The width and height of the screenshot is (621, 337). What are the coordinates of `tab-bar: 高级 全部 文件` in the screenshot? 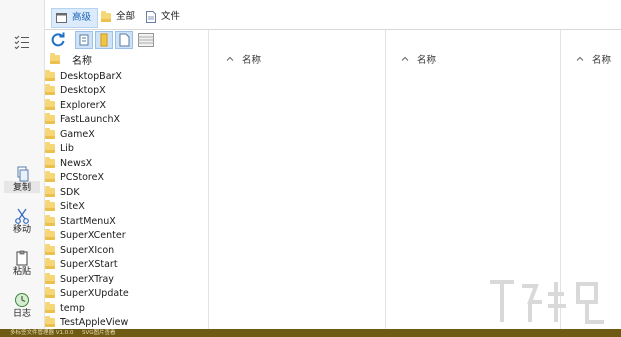 It's located at (333, 15).